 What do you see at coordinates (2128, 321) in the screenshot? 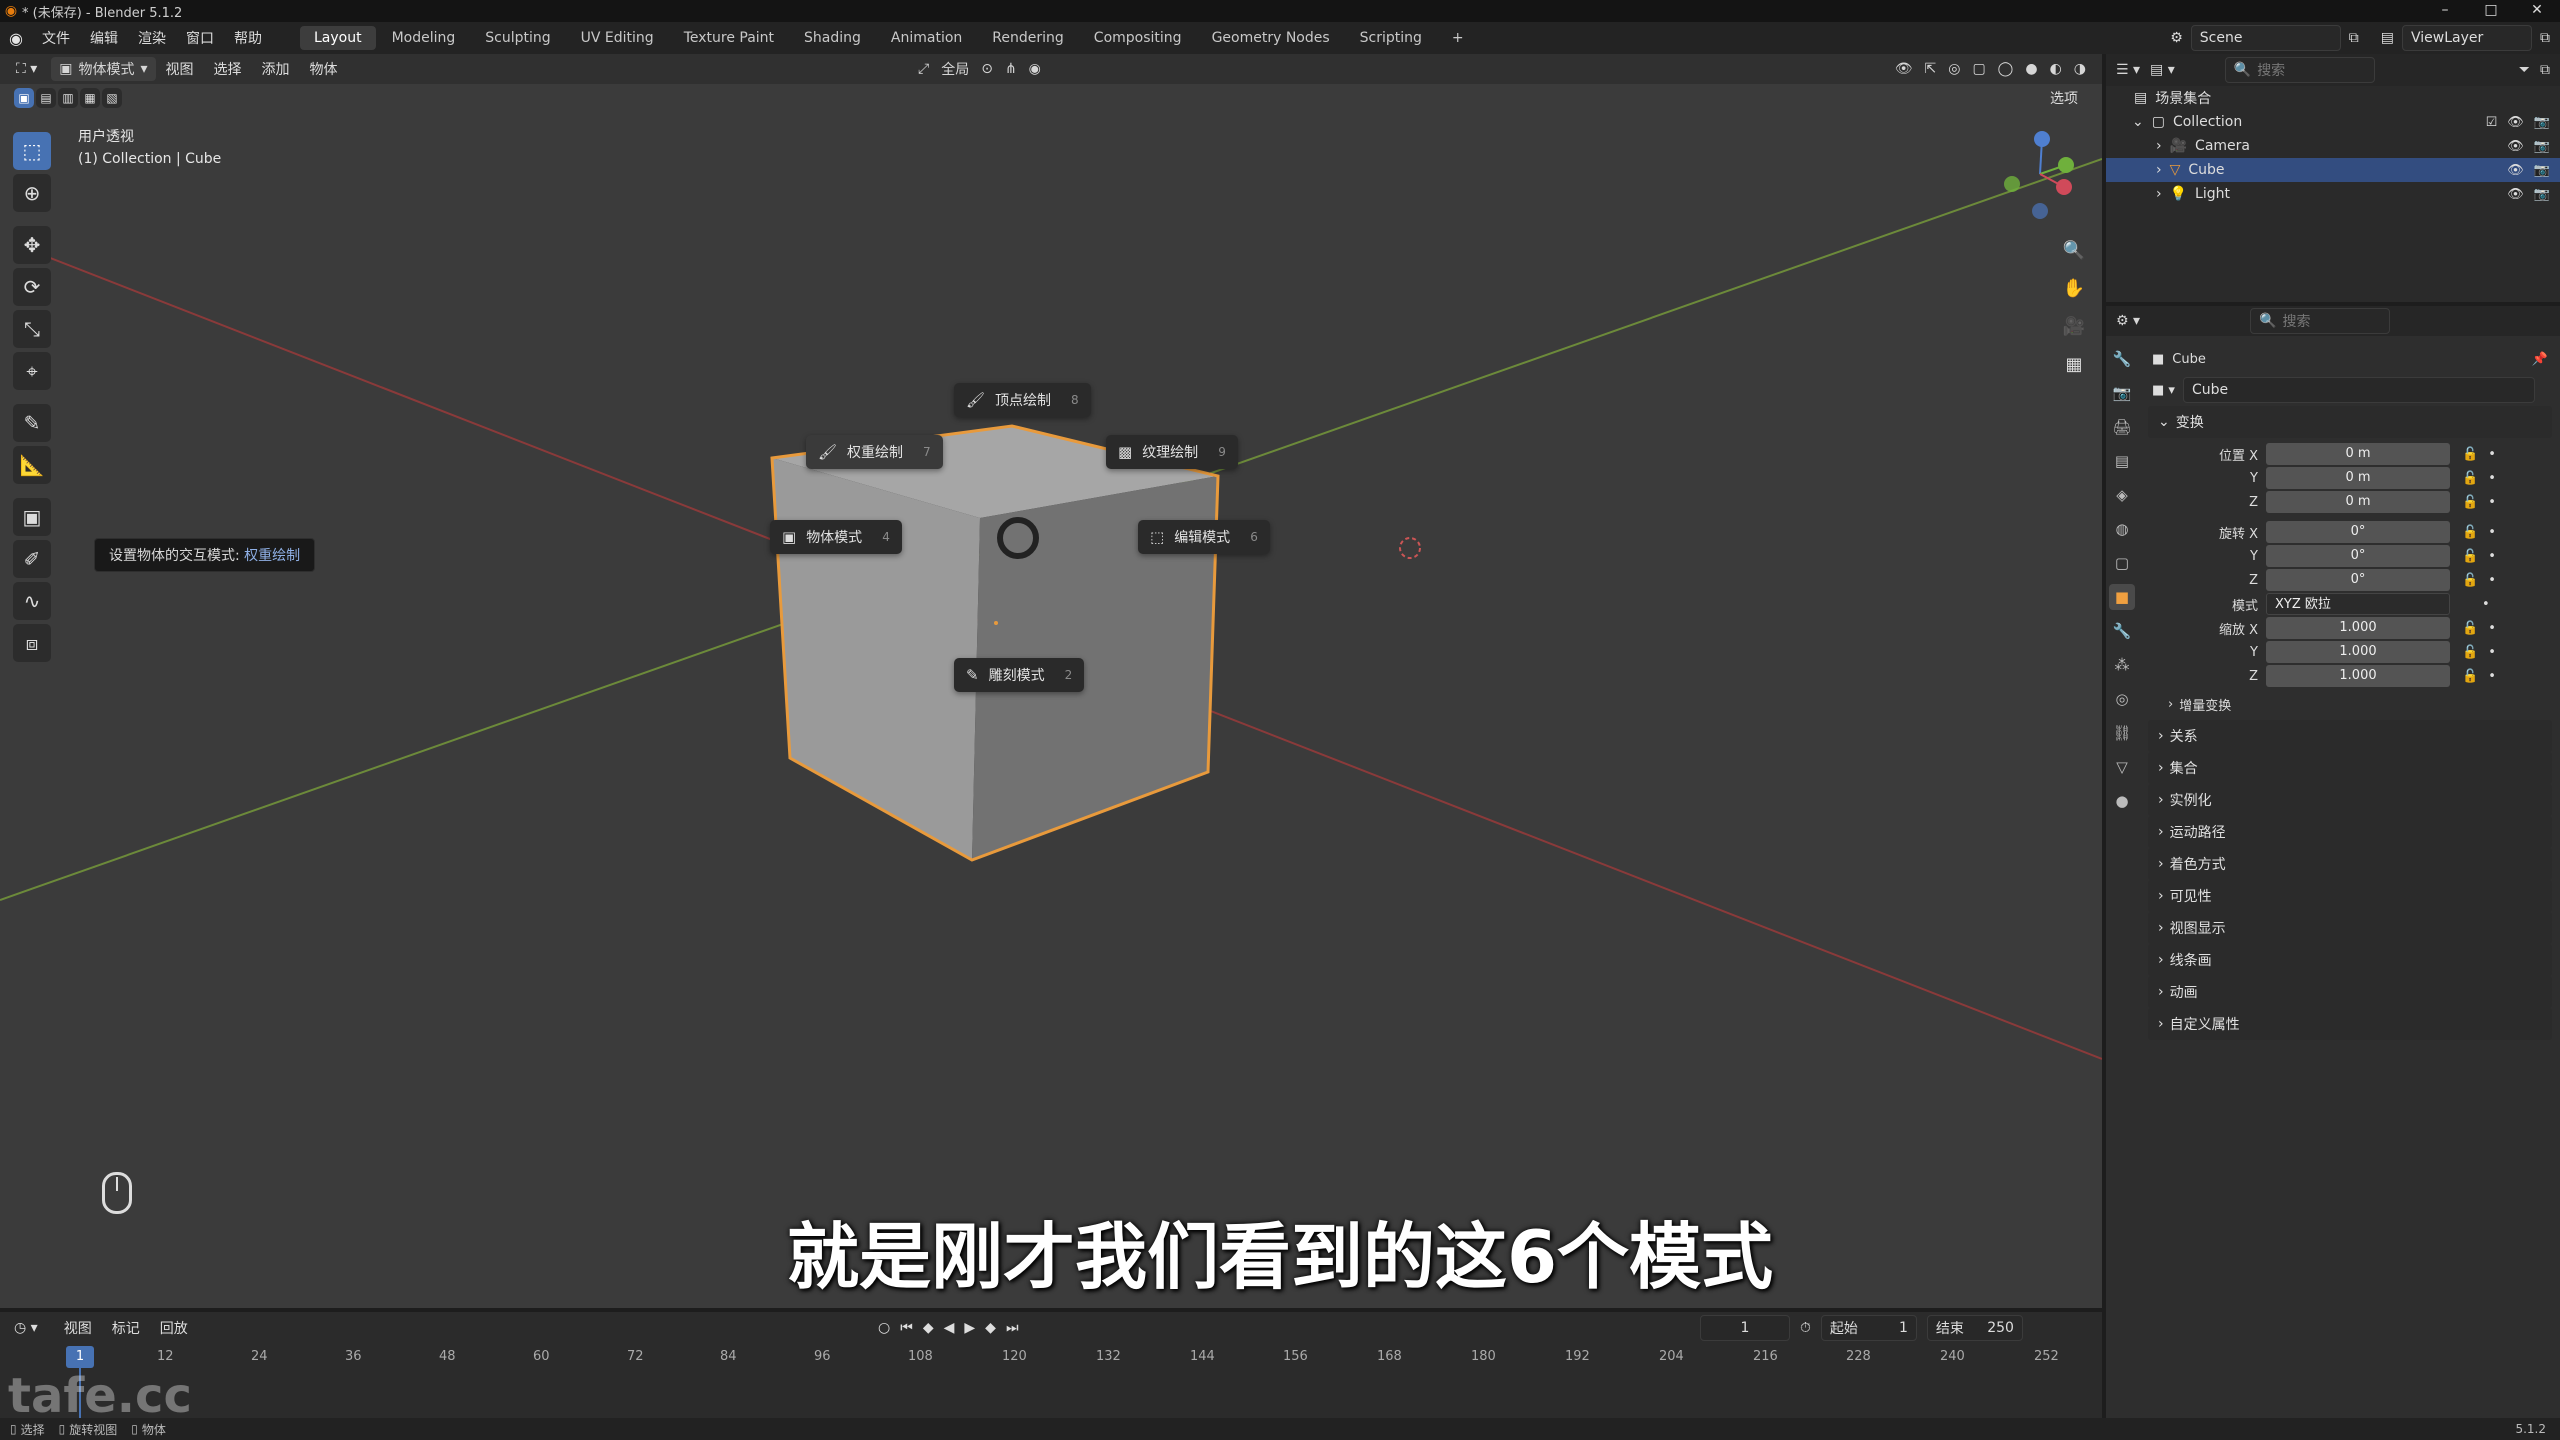
I see `editor-type-icon: ⚙ ▾` at bounding box center [2128, 321].